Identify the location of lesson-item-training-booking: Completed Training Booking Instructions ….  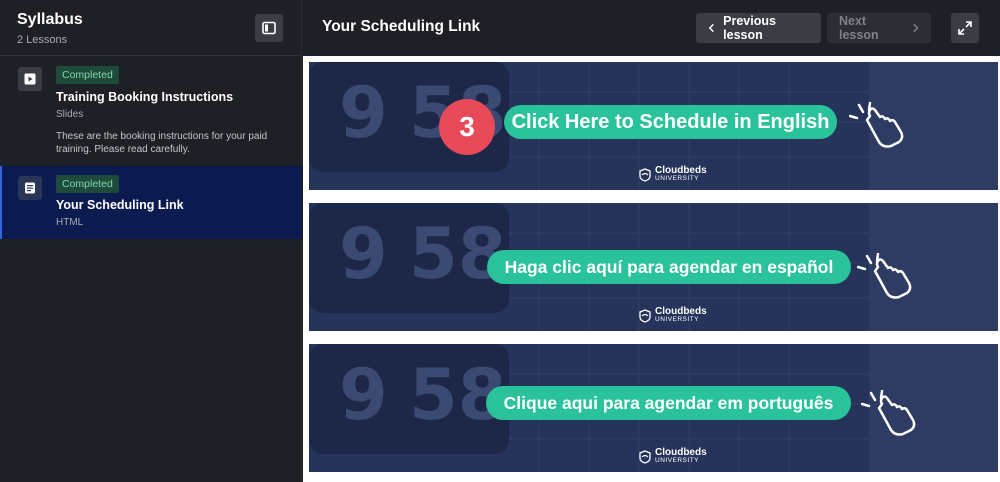
(151, 111).